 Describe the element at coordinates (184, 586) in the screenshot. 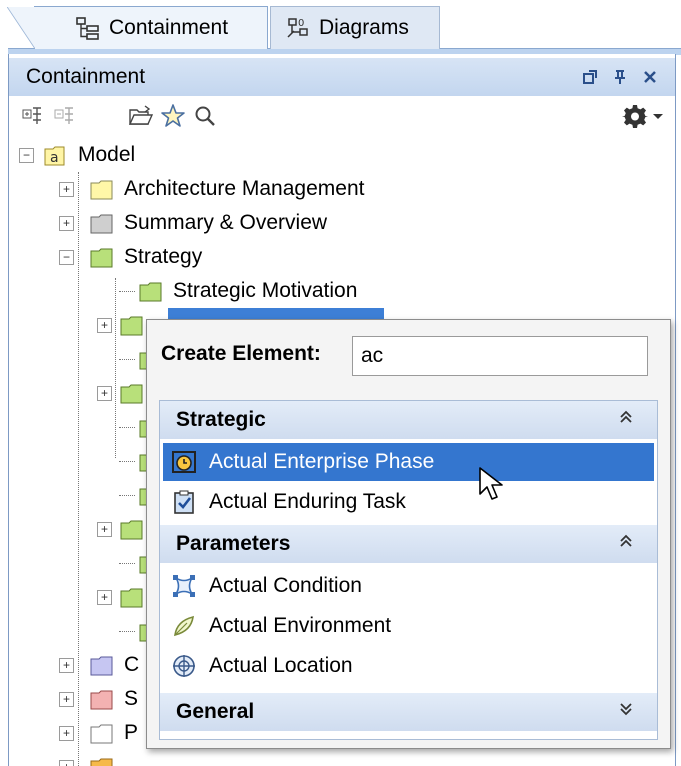

I see `condition-icon` at that location.